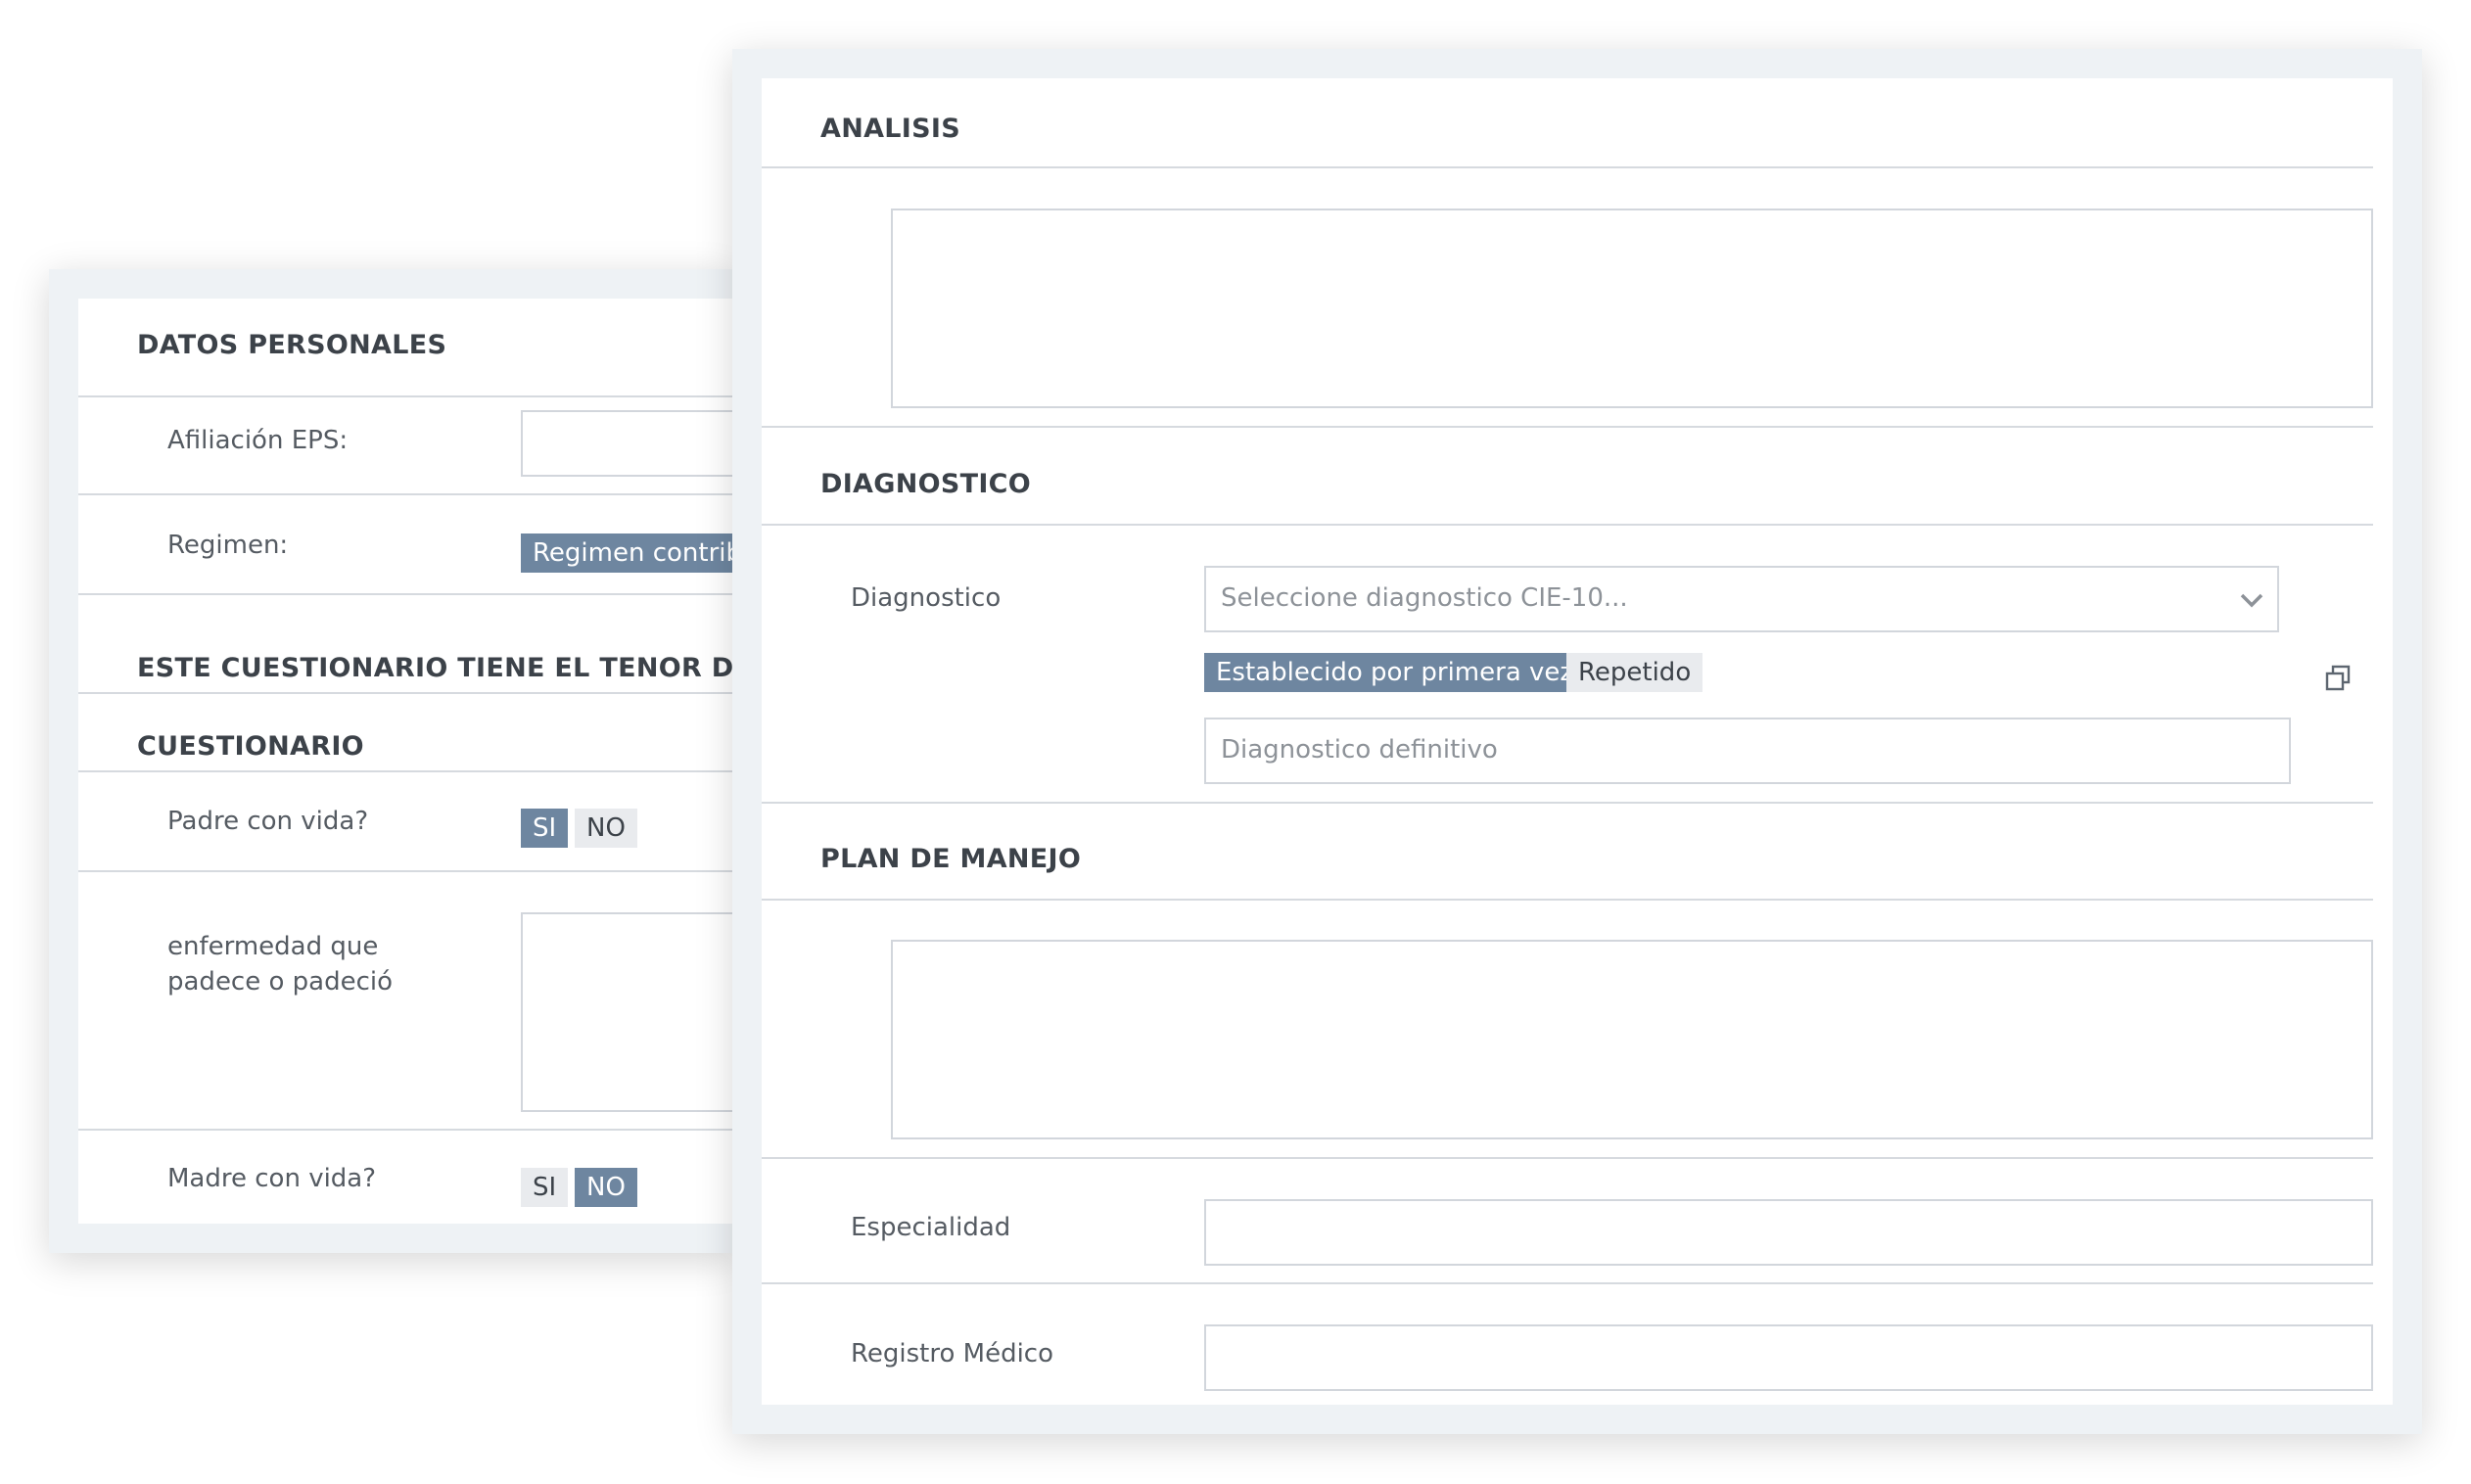 The height and width of the screenshot is (1484, 2471). I want to click on madre-si-option: SI, so click(545, 1187).